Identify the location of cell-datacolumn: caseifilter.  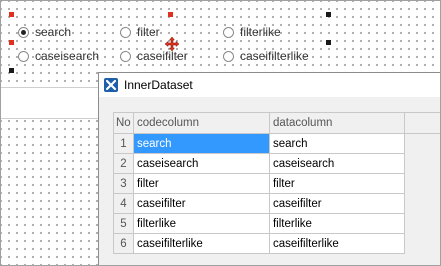
(337, 203).